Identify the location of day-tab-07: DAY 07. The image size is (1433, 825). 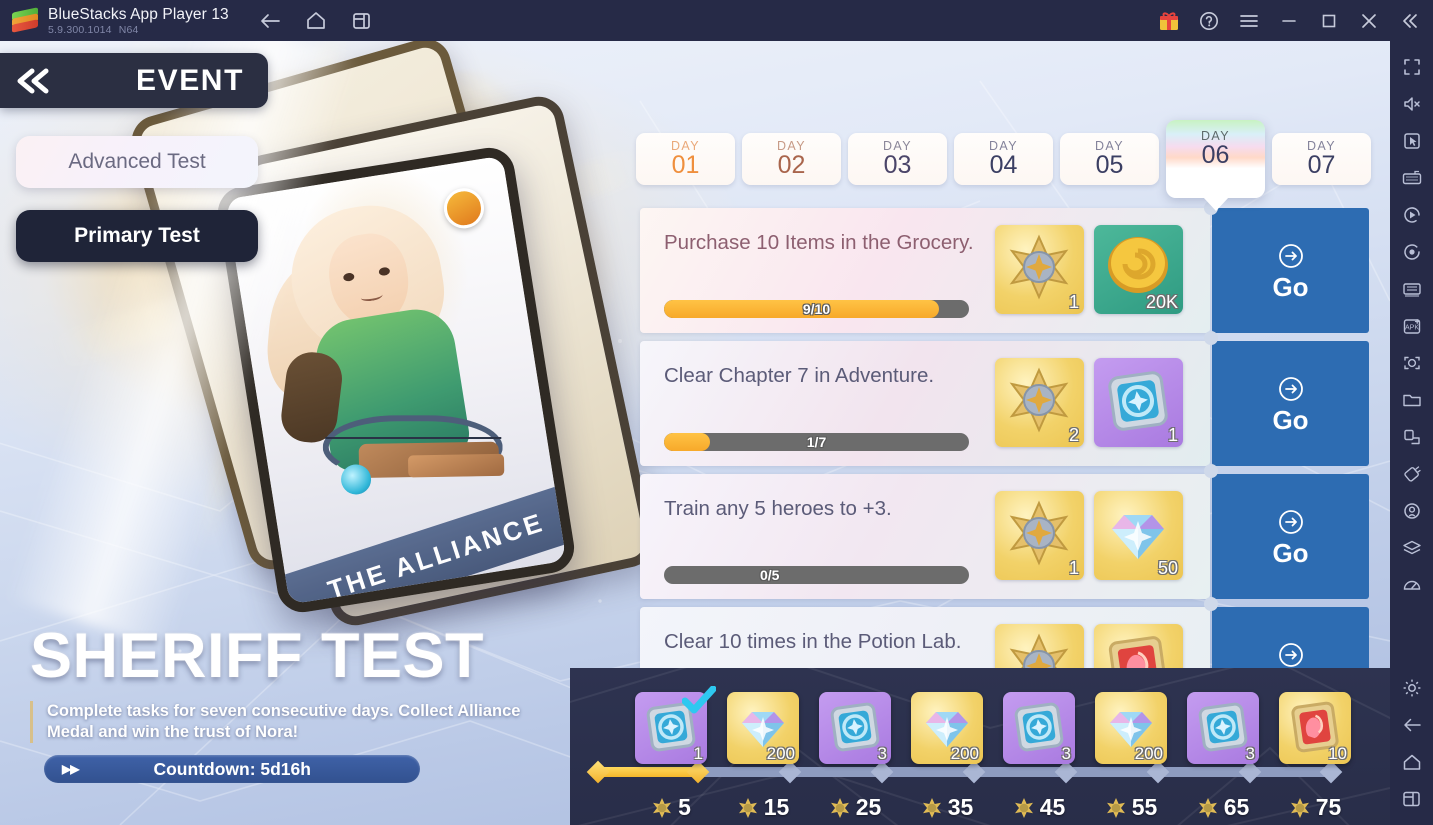
(1321, 159).